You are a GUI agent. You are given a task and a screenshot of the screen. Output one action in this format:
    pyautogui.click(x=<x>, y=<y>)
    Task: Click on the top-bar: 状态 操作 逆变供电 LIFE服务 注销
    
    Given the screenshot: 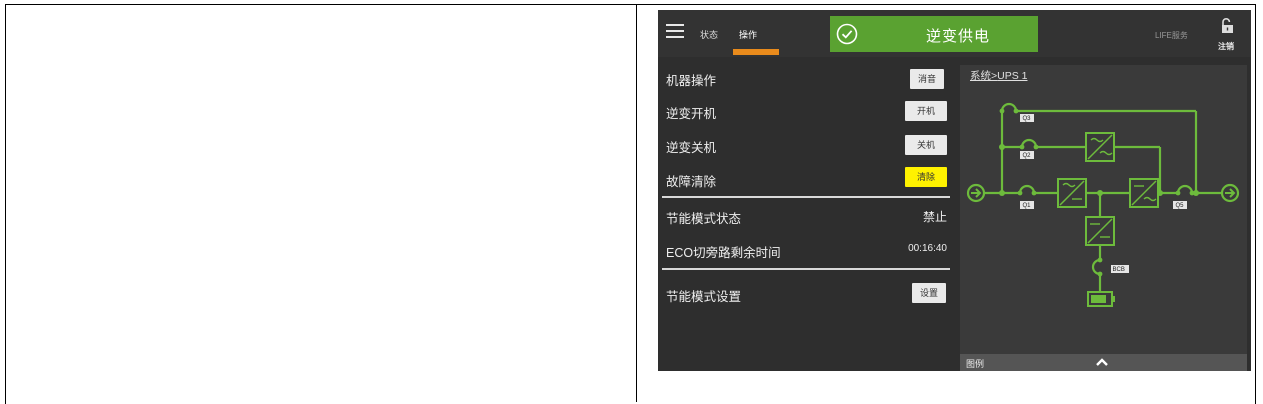 What is the action you would take?
    pyautogui.click(x=954, y=33)
    